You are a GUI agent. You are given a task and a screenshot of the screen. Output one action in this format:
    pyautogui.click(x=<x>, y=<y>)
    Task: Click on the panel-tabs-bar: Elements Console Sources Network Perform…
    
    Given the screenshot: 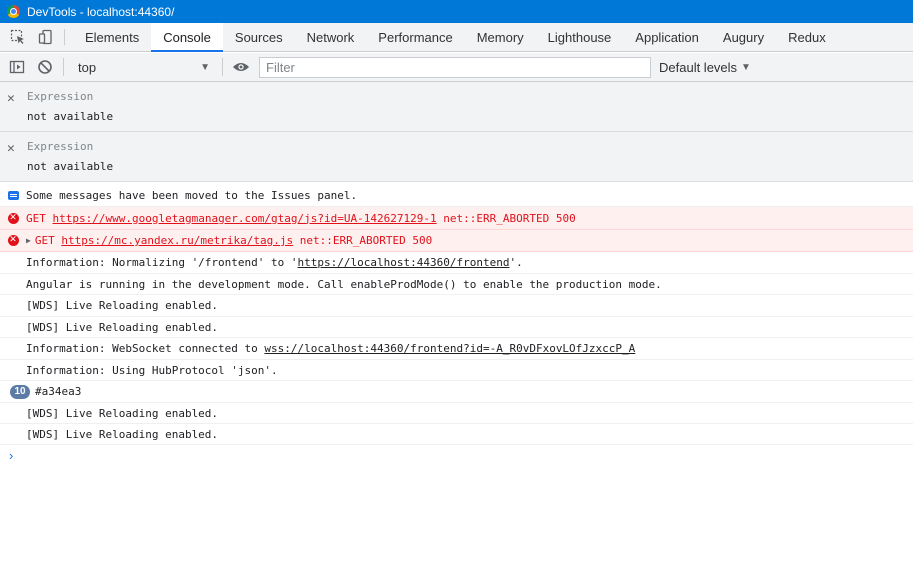 What is the action you would take?
    pyautogui.click(x=456, y=37)
    